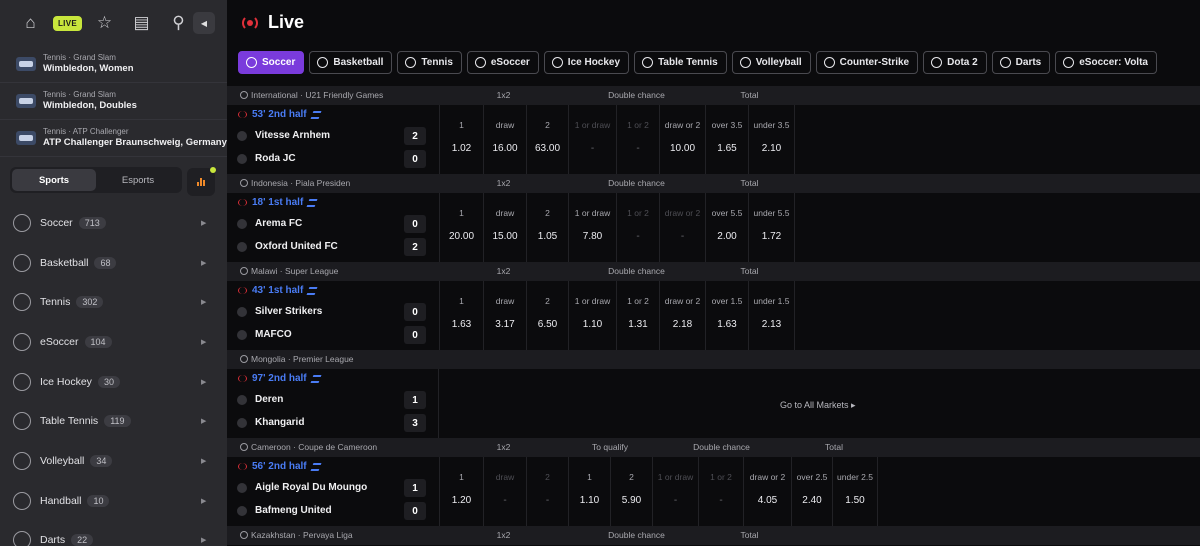  I want to click on odds-cell: 1 or draw 7.80, so click(592, 227).